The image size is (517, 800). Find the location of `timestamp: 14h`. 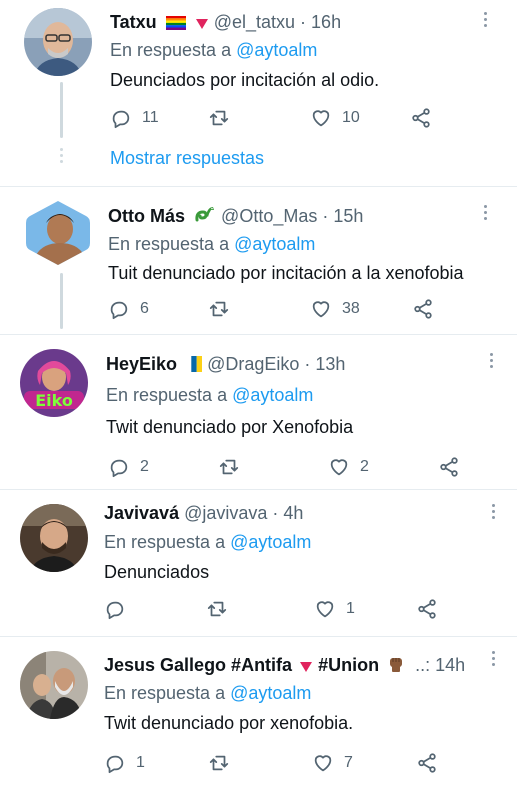

timestamp: 14h is located at coordinates (450, 665).